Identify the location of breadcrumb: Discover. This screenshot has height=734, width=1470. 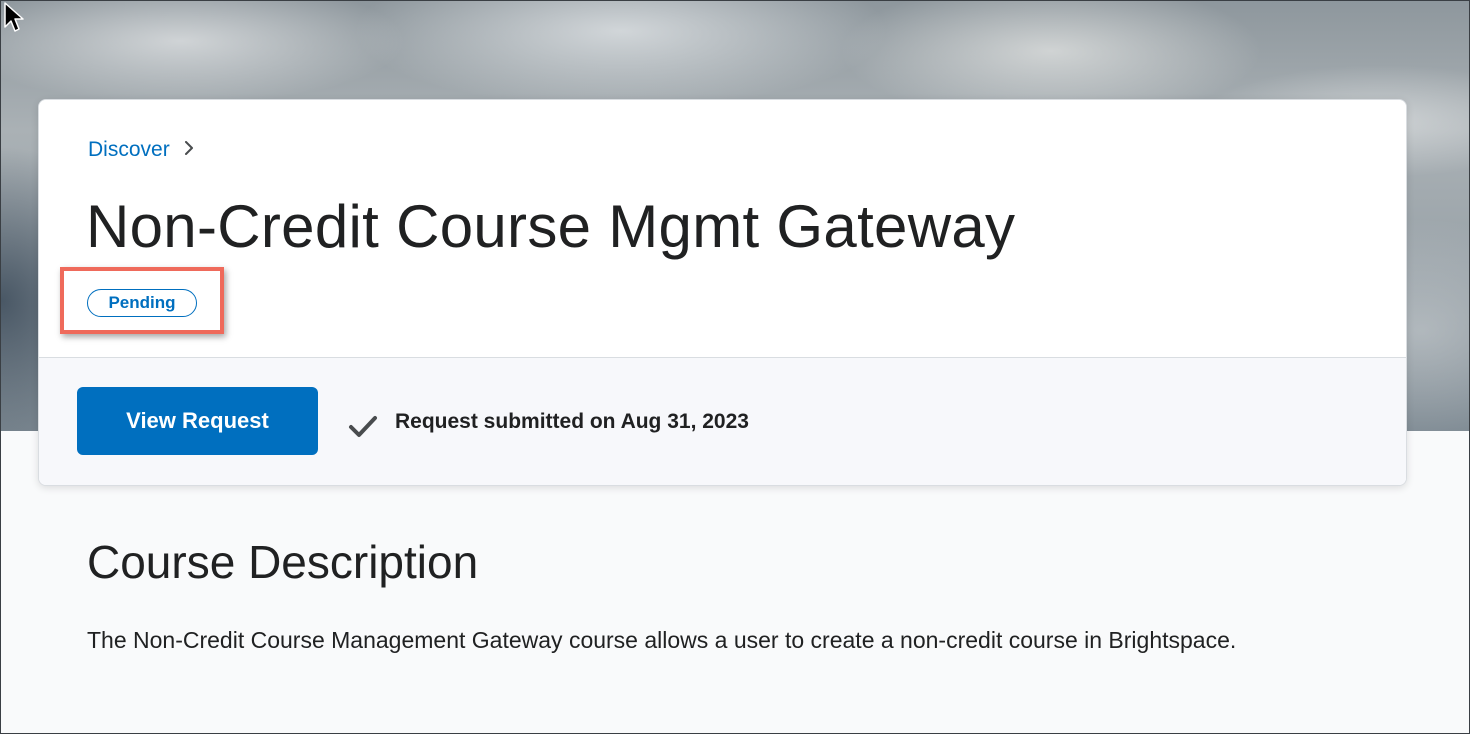
(141, 150).